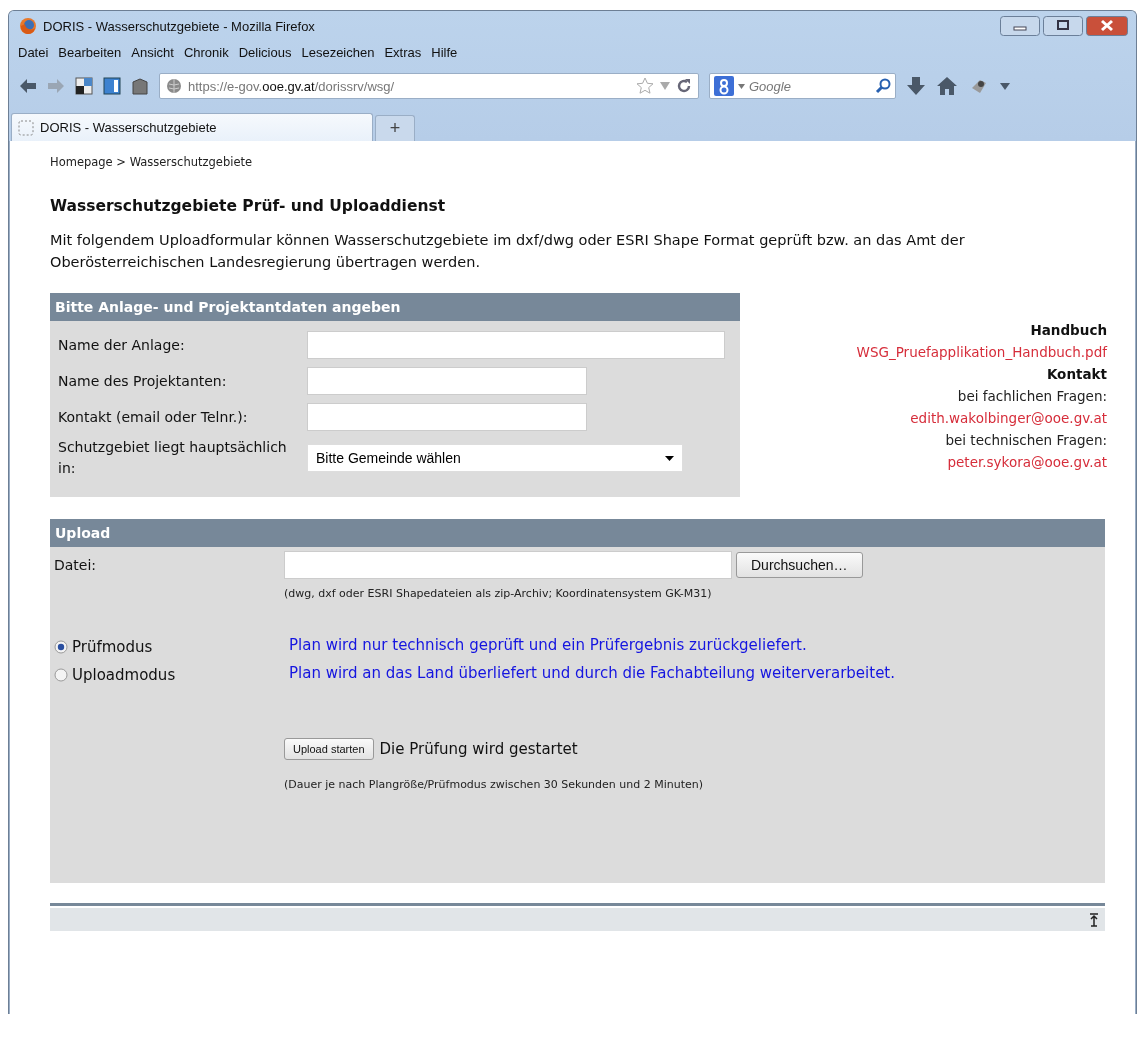 This screenshot has width=1145, height=1043. What do you see at coordinates (429, 86) in the screenshot?
I see `address-bar: https://e-gov.ooe.gv.at/dorissrv/wsg/` at bounding box center [429, 86].